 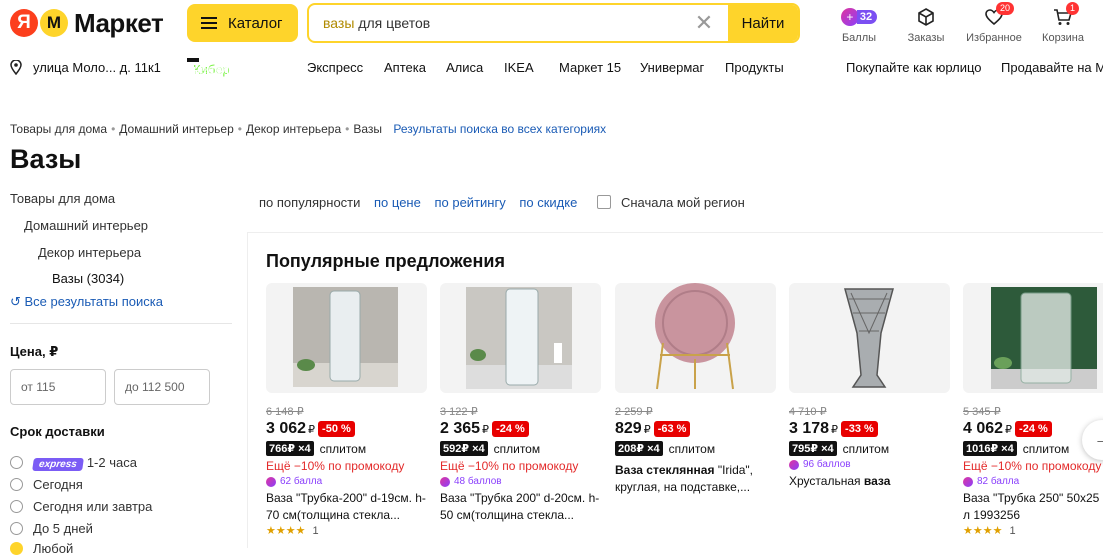 What do you see at coordinates (81, 506) in the screenshot?
I see `delivery-option-today-tomorrow: Сегодня или завтра` at bounding box center [81, 506].